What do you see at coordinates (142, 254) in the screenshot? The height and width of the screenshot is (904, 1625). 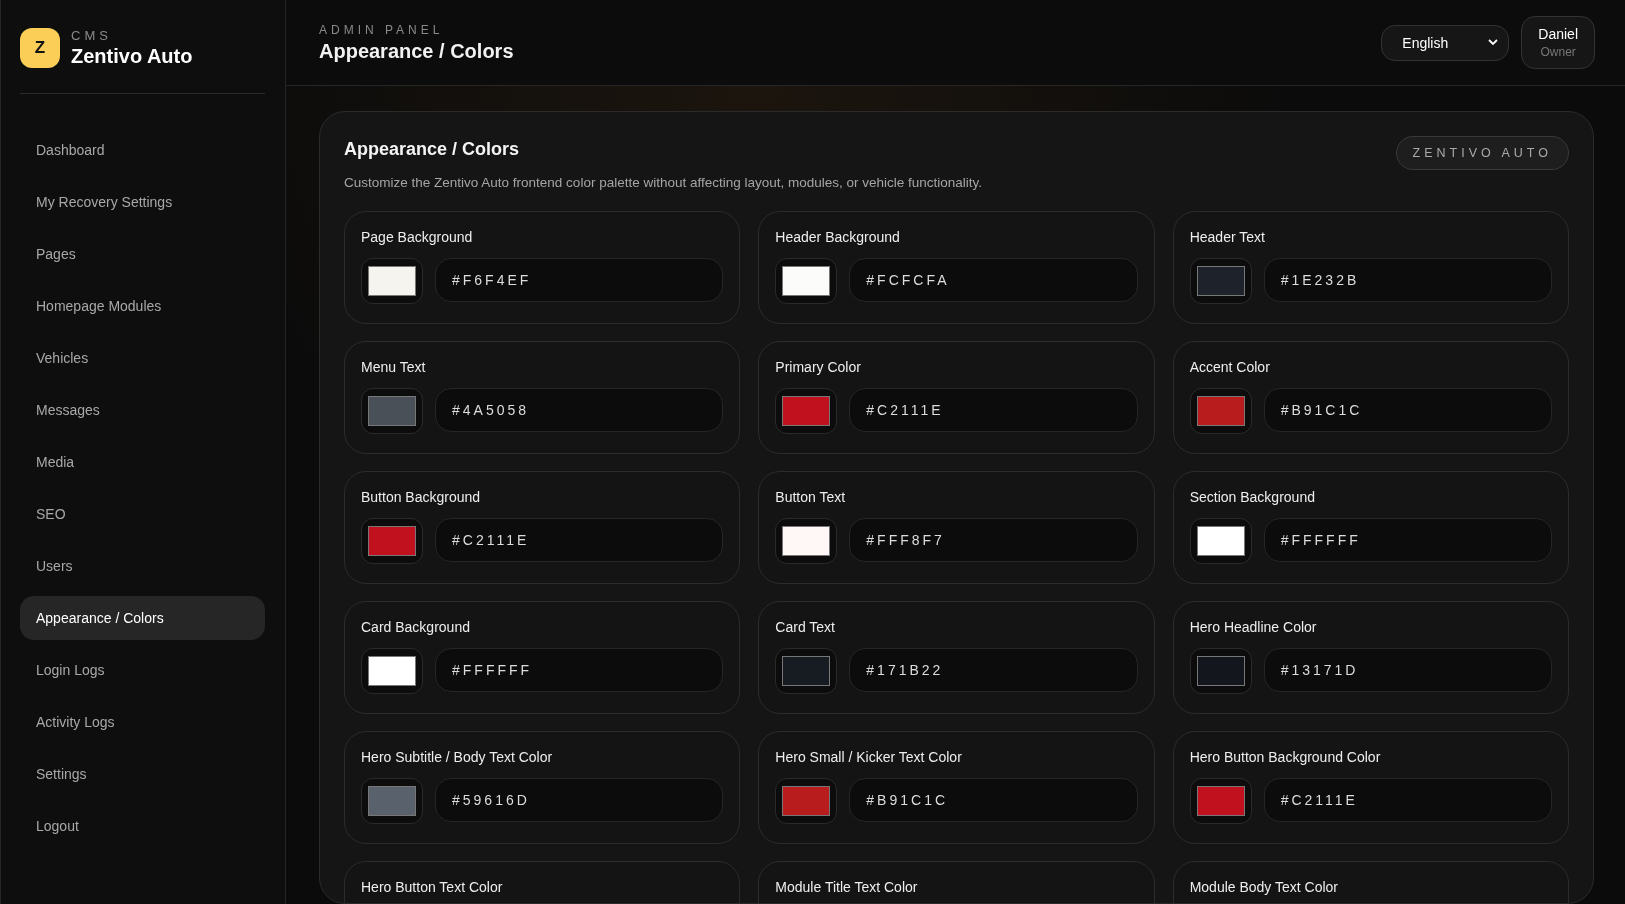 I see `sidebar-item: Pages` at bounding box center [142, 254].